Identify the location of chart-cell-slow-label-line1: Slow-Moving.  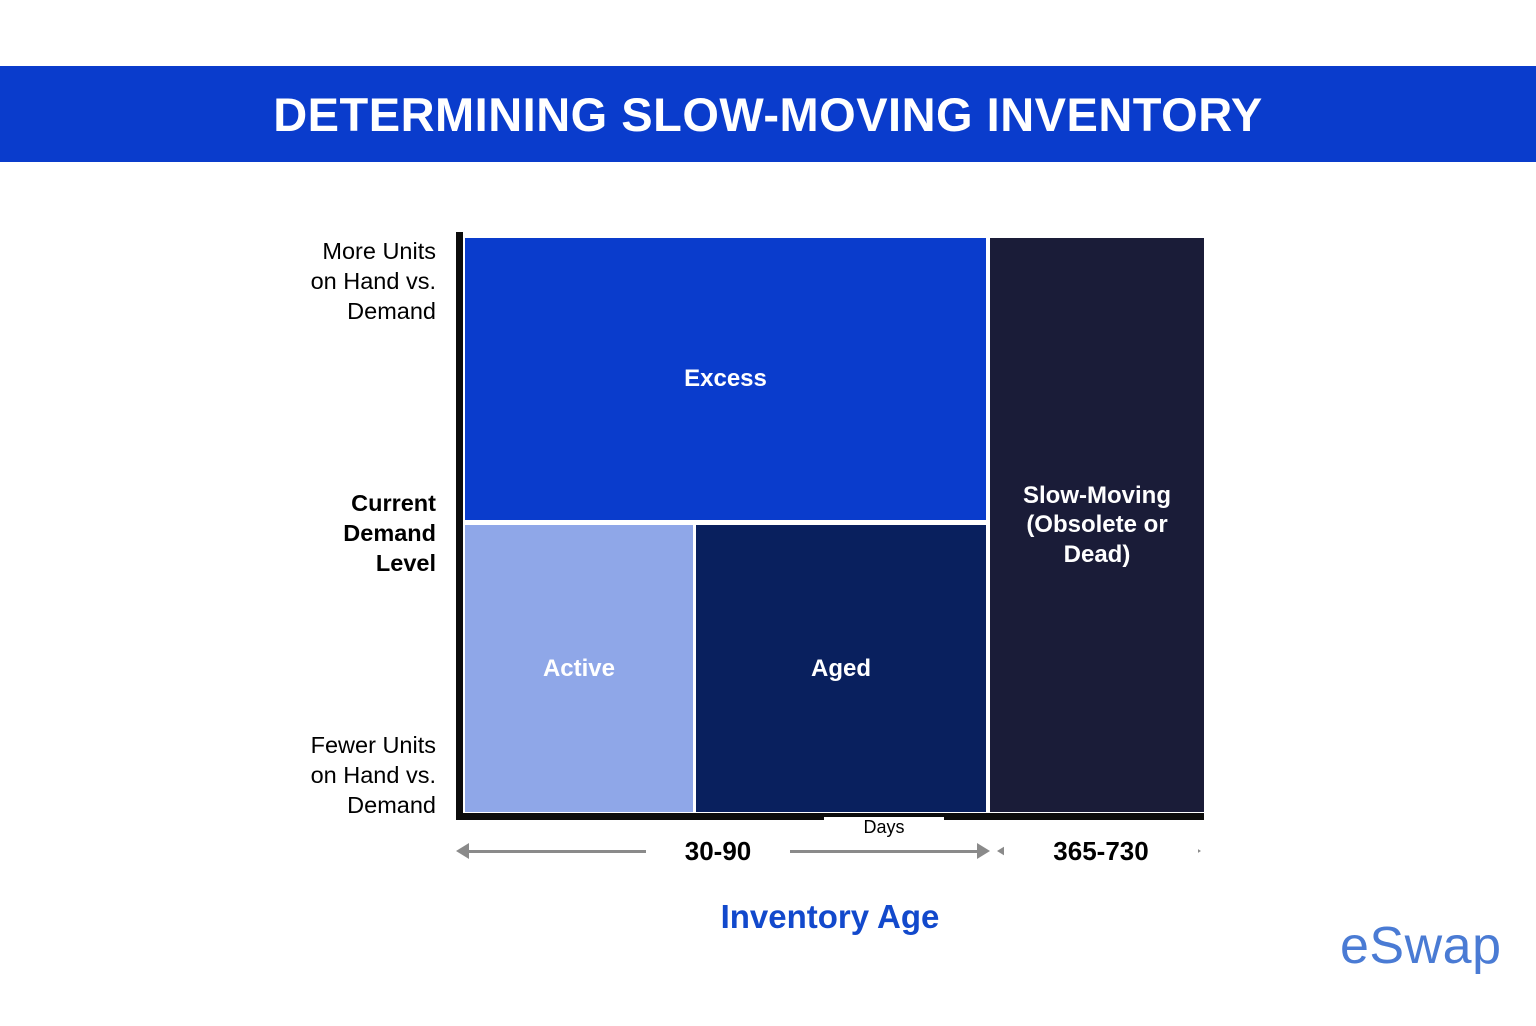
(1097, 496).